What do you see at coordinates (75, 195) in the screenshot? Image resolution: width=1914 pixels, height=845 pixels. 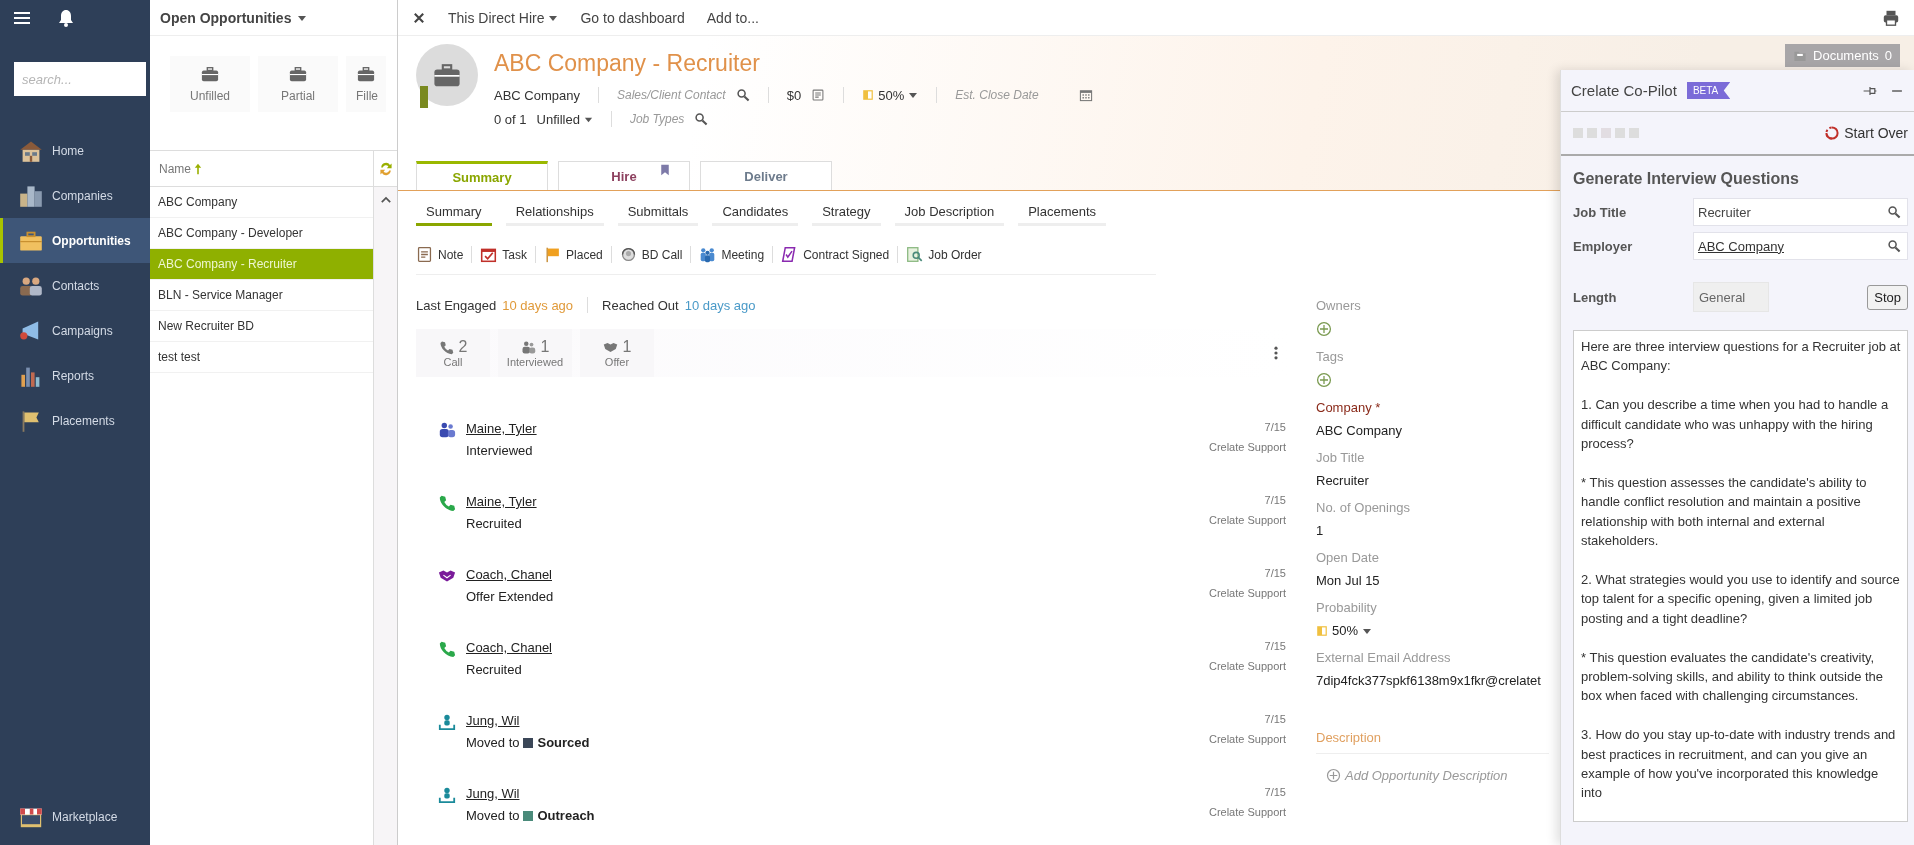 I see `nav-item: Companies` at bounding box center [75, 195].